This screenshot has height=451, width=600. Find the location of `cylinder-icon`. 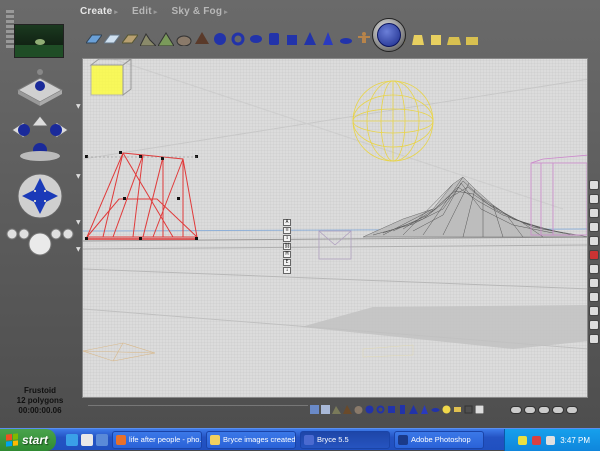

cylinder-icon is located at coordinates (274, 39).